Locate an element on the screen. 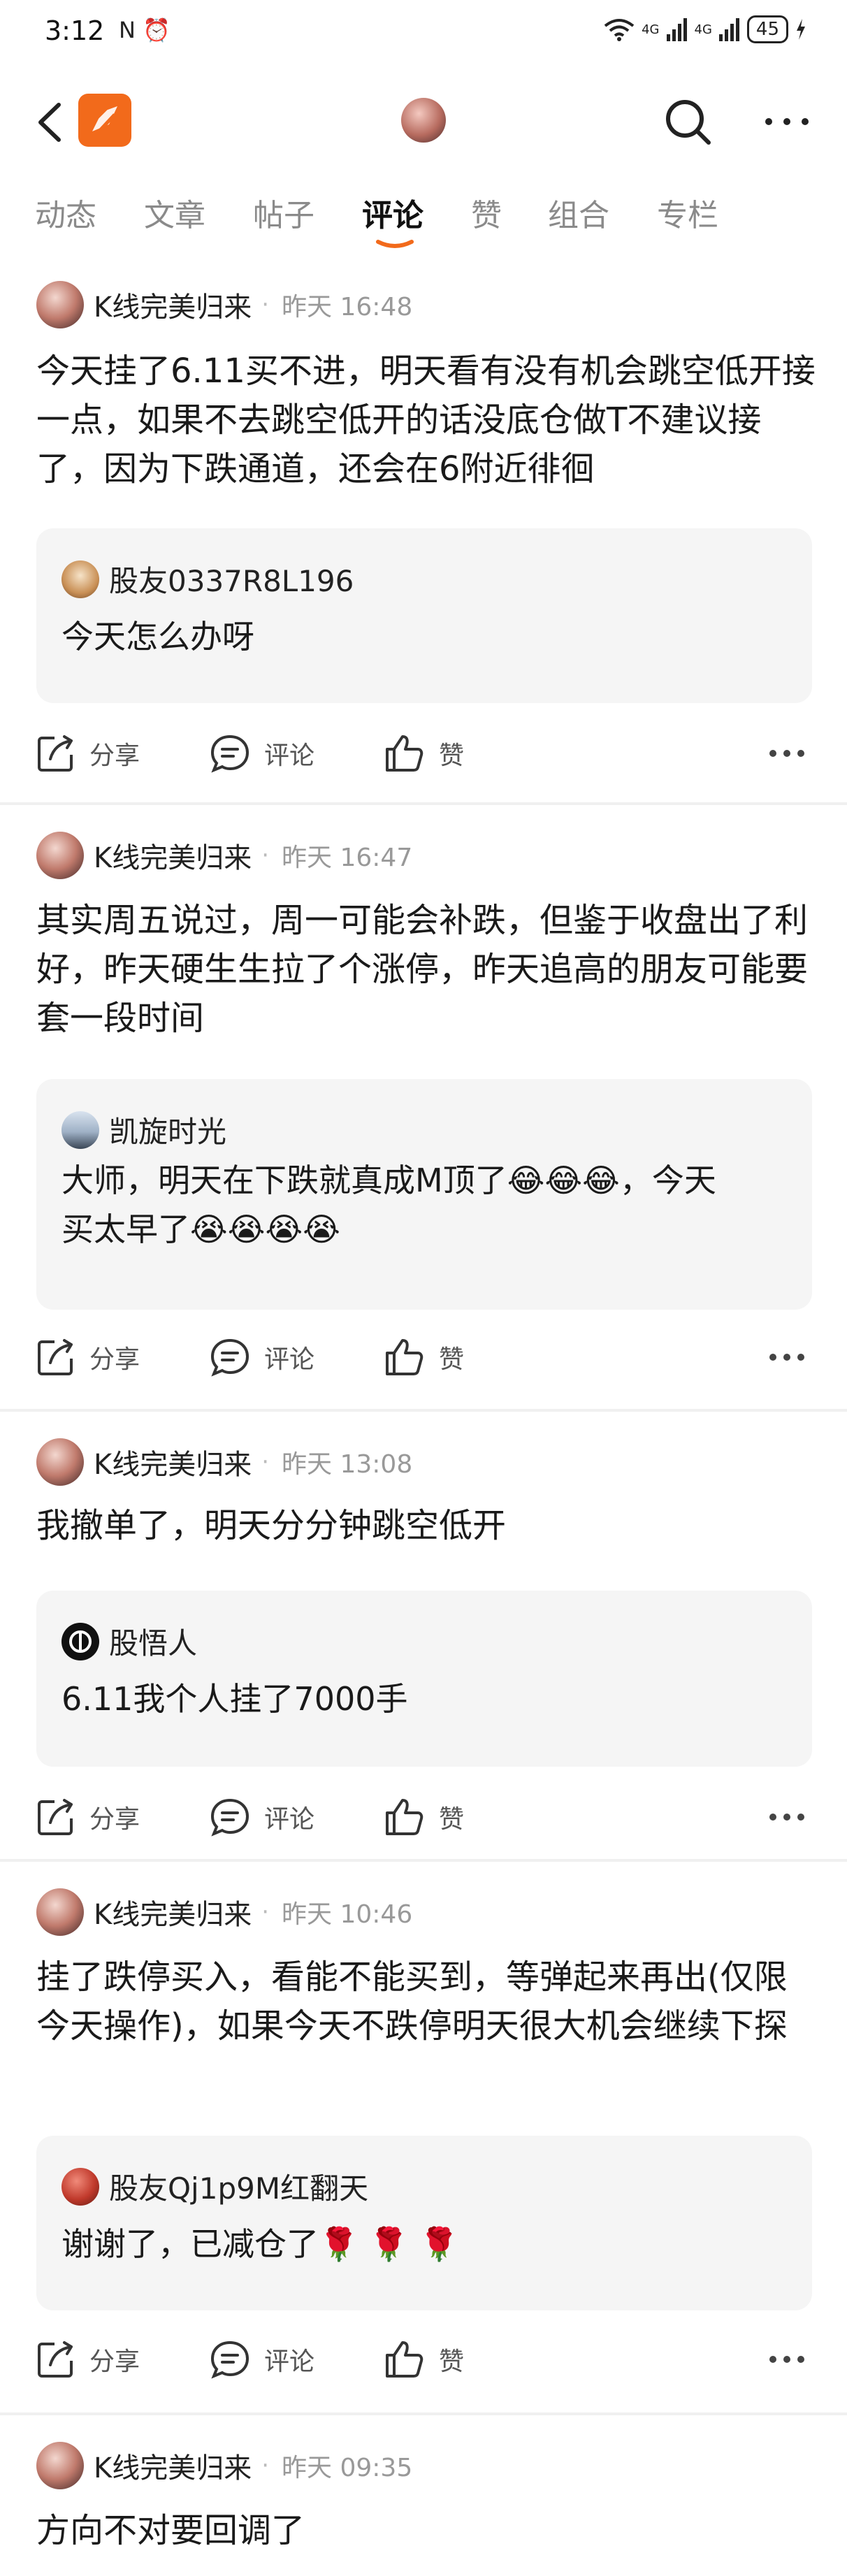 Image resolution: width=847 pixels, height=2576 pixels. network-4g-2: 4G is located at coordinates (703, 29).